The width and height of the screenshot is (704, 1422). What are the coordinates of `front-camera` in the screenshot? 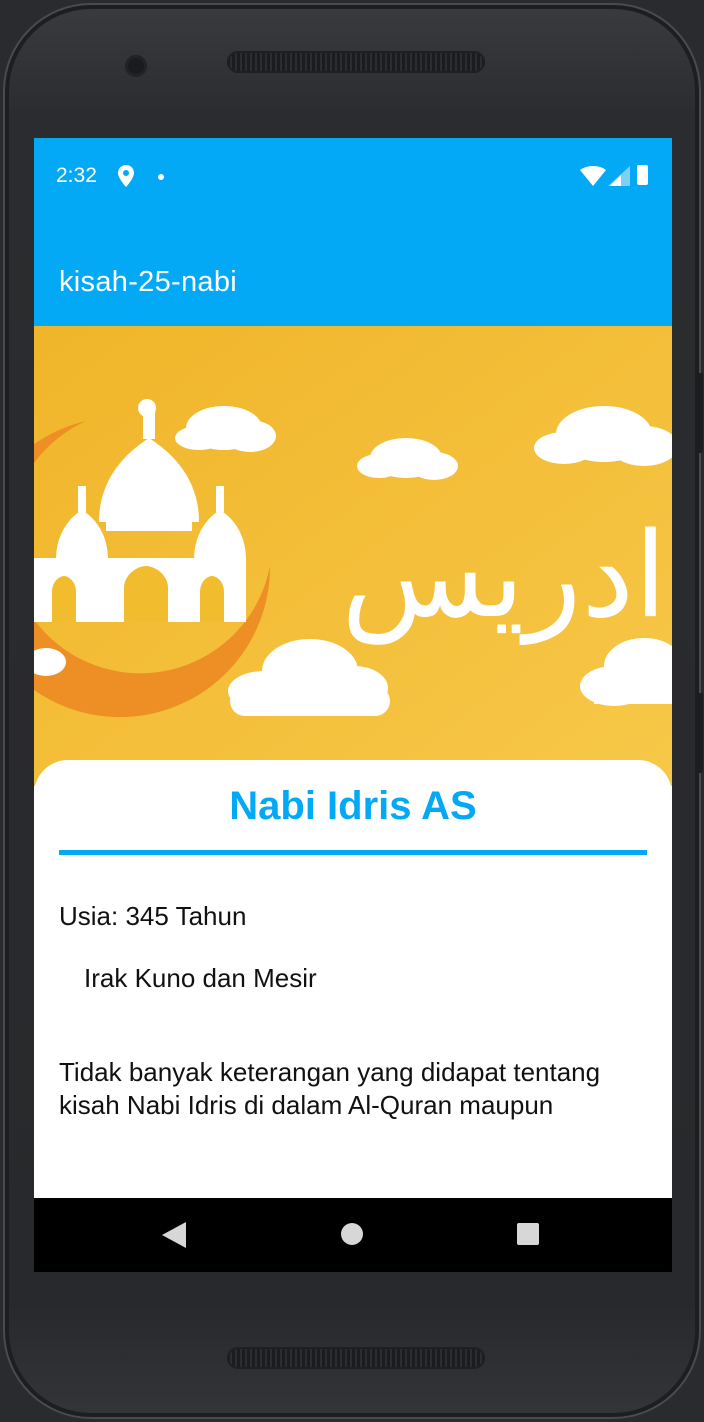 It's located at (136, 66).